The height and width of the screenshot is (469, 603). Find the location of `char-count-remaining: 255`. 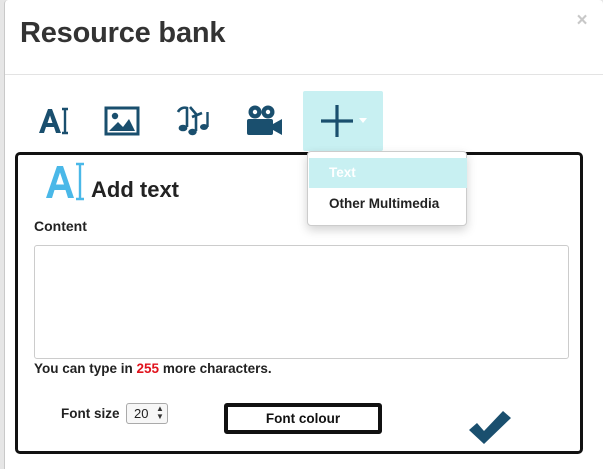

char-count-remaining: 255 is located at coordinates (148, 368).